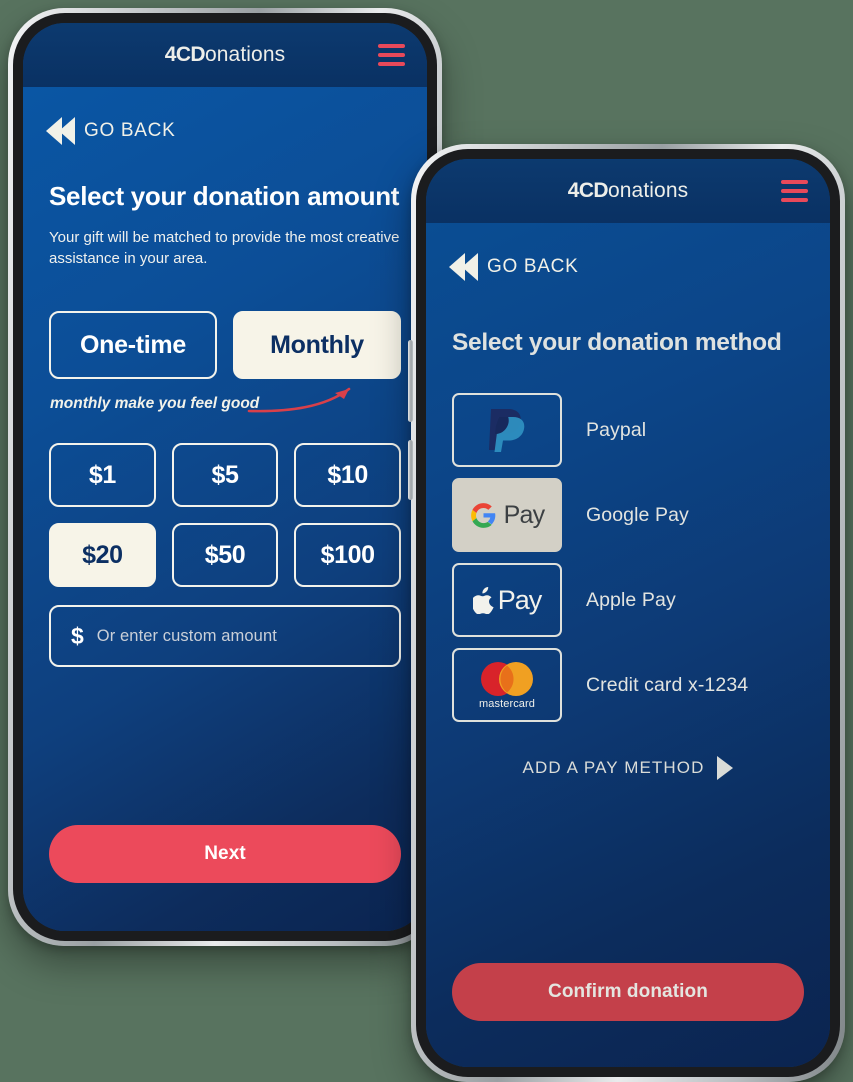  Describe the element at coordinates (616, 429) in the screenshot. I see `payment-method-label: Paypal` at that location.